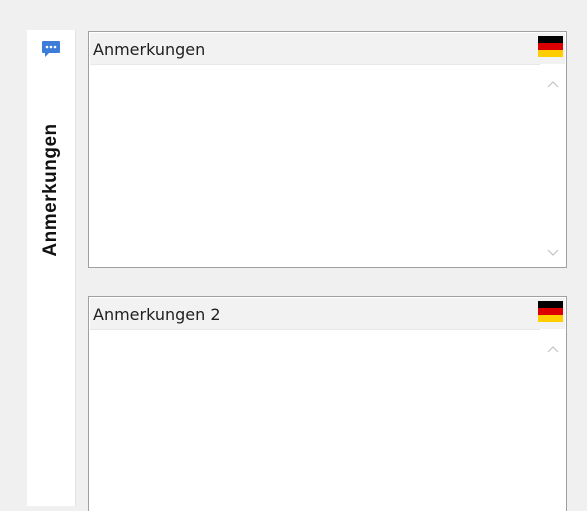  I want to click on scroll-down-icon, so click(553, 253).